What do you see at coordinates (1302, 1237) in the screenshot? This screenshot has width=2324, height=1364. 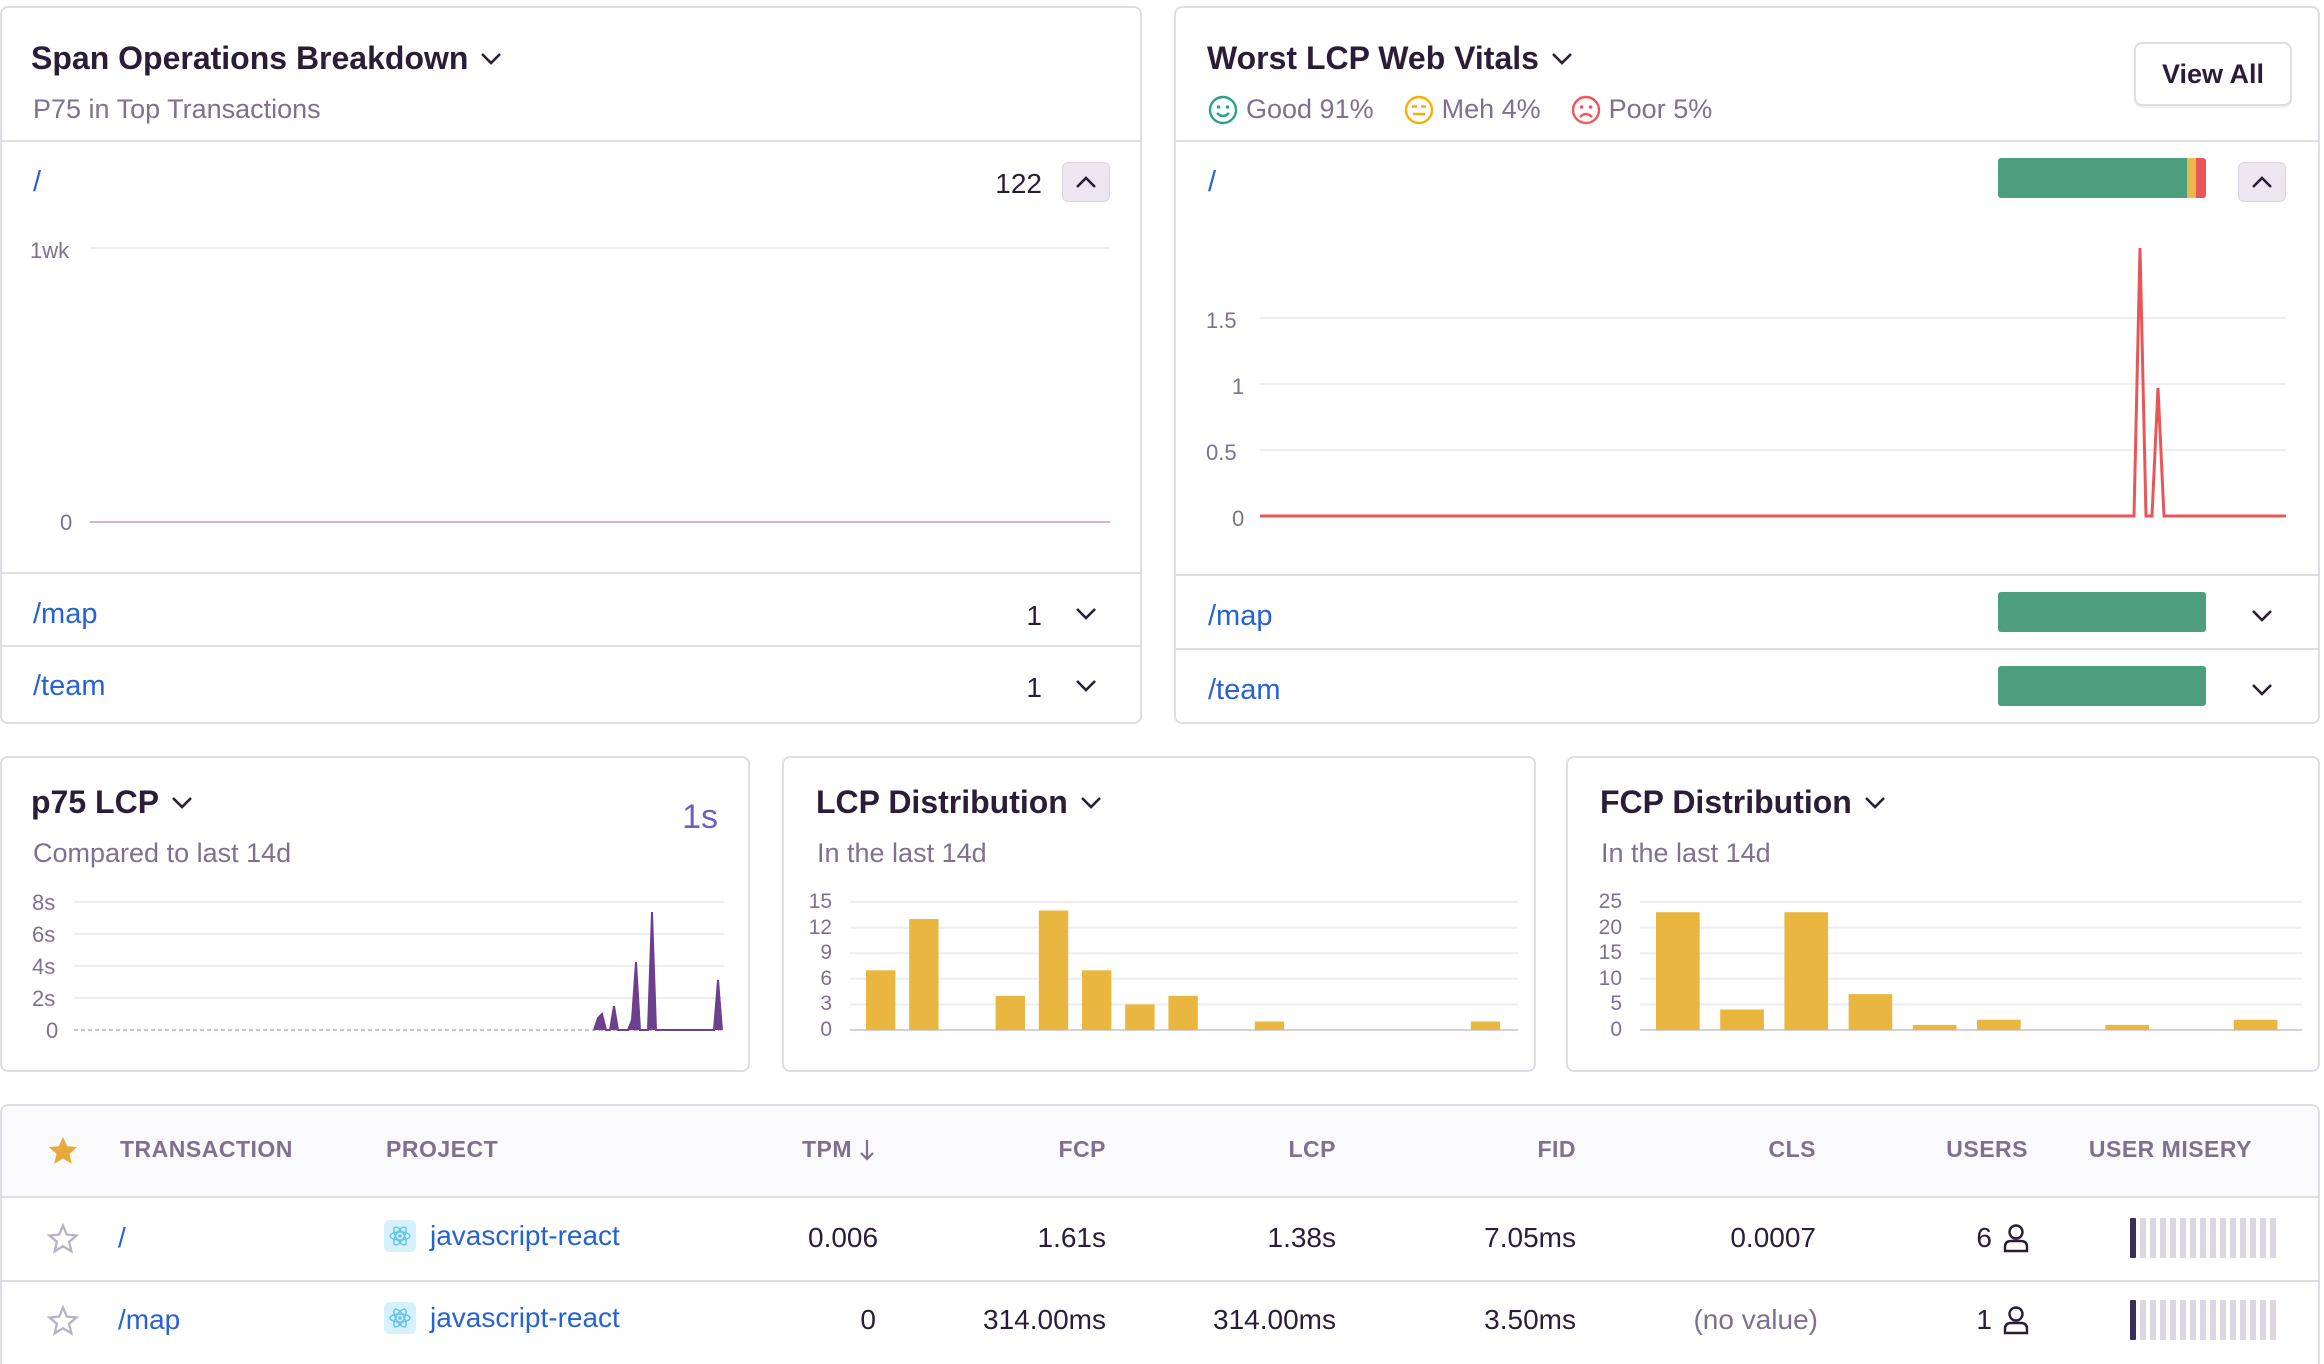 I see `lcp-value: 1.38s` at bounding box center [1302, 1237].